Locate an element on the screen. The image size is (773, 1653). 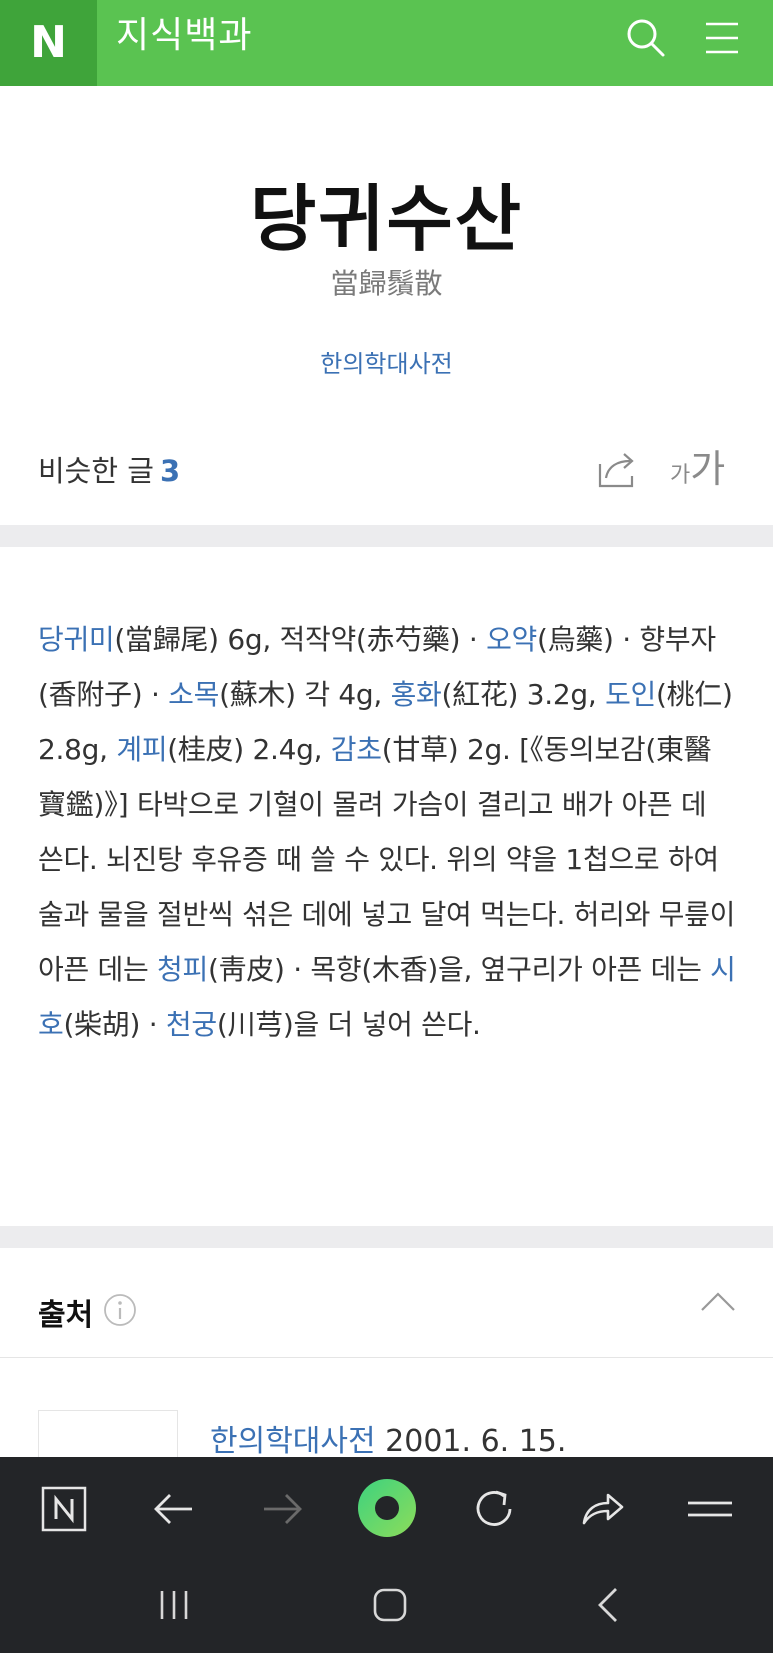
herb-link: 계피 is located at coordinates (141, 749).